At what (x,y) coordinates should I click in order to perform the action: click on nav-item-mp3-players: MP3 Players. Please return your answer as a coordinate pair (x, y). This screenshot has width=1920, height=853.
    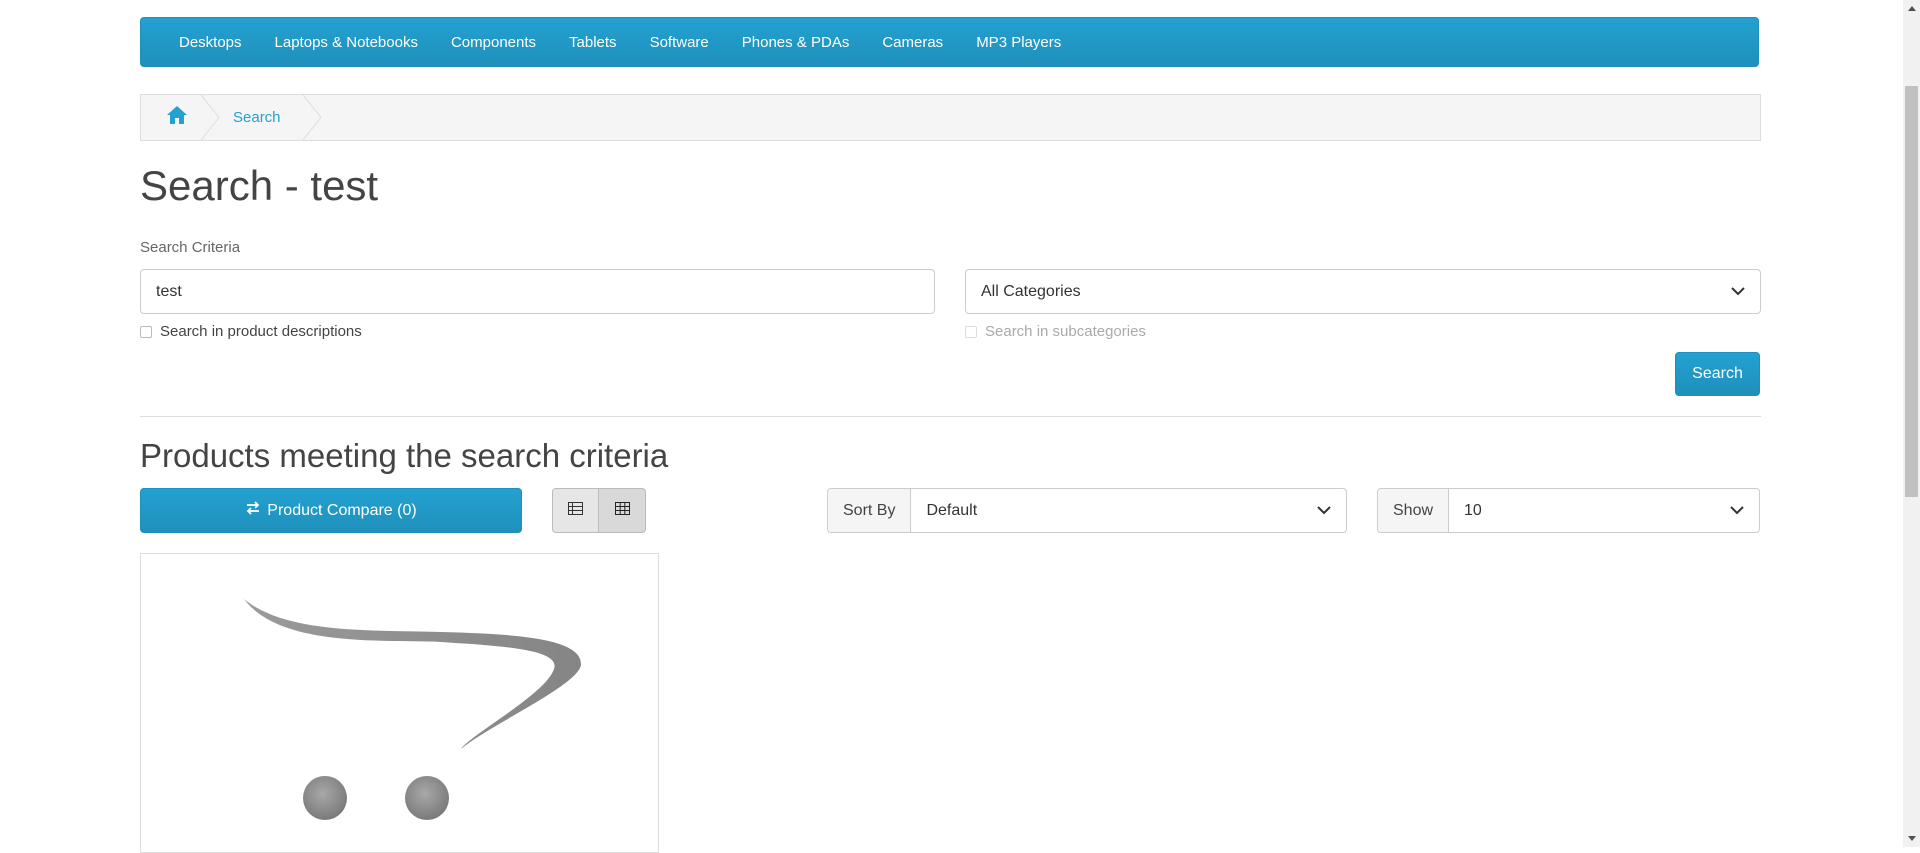
    Looking at the image, I should click on (1021, 42).